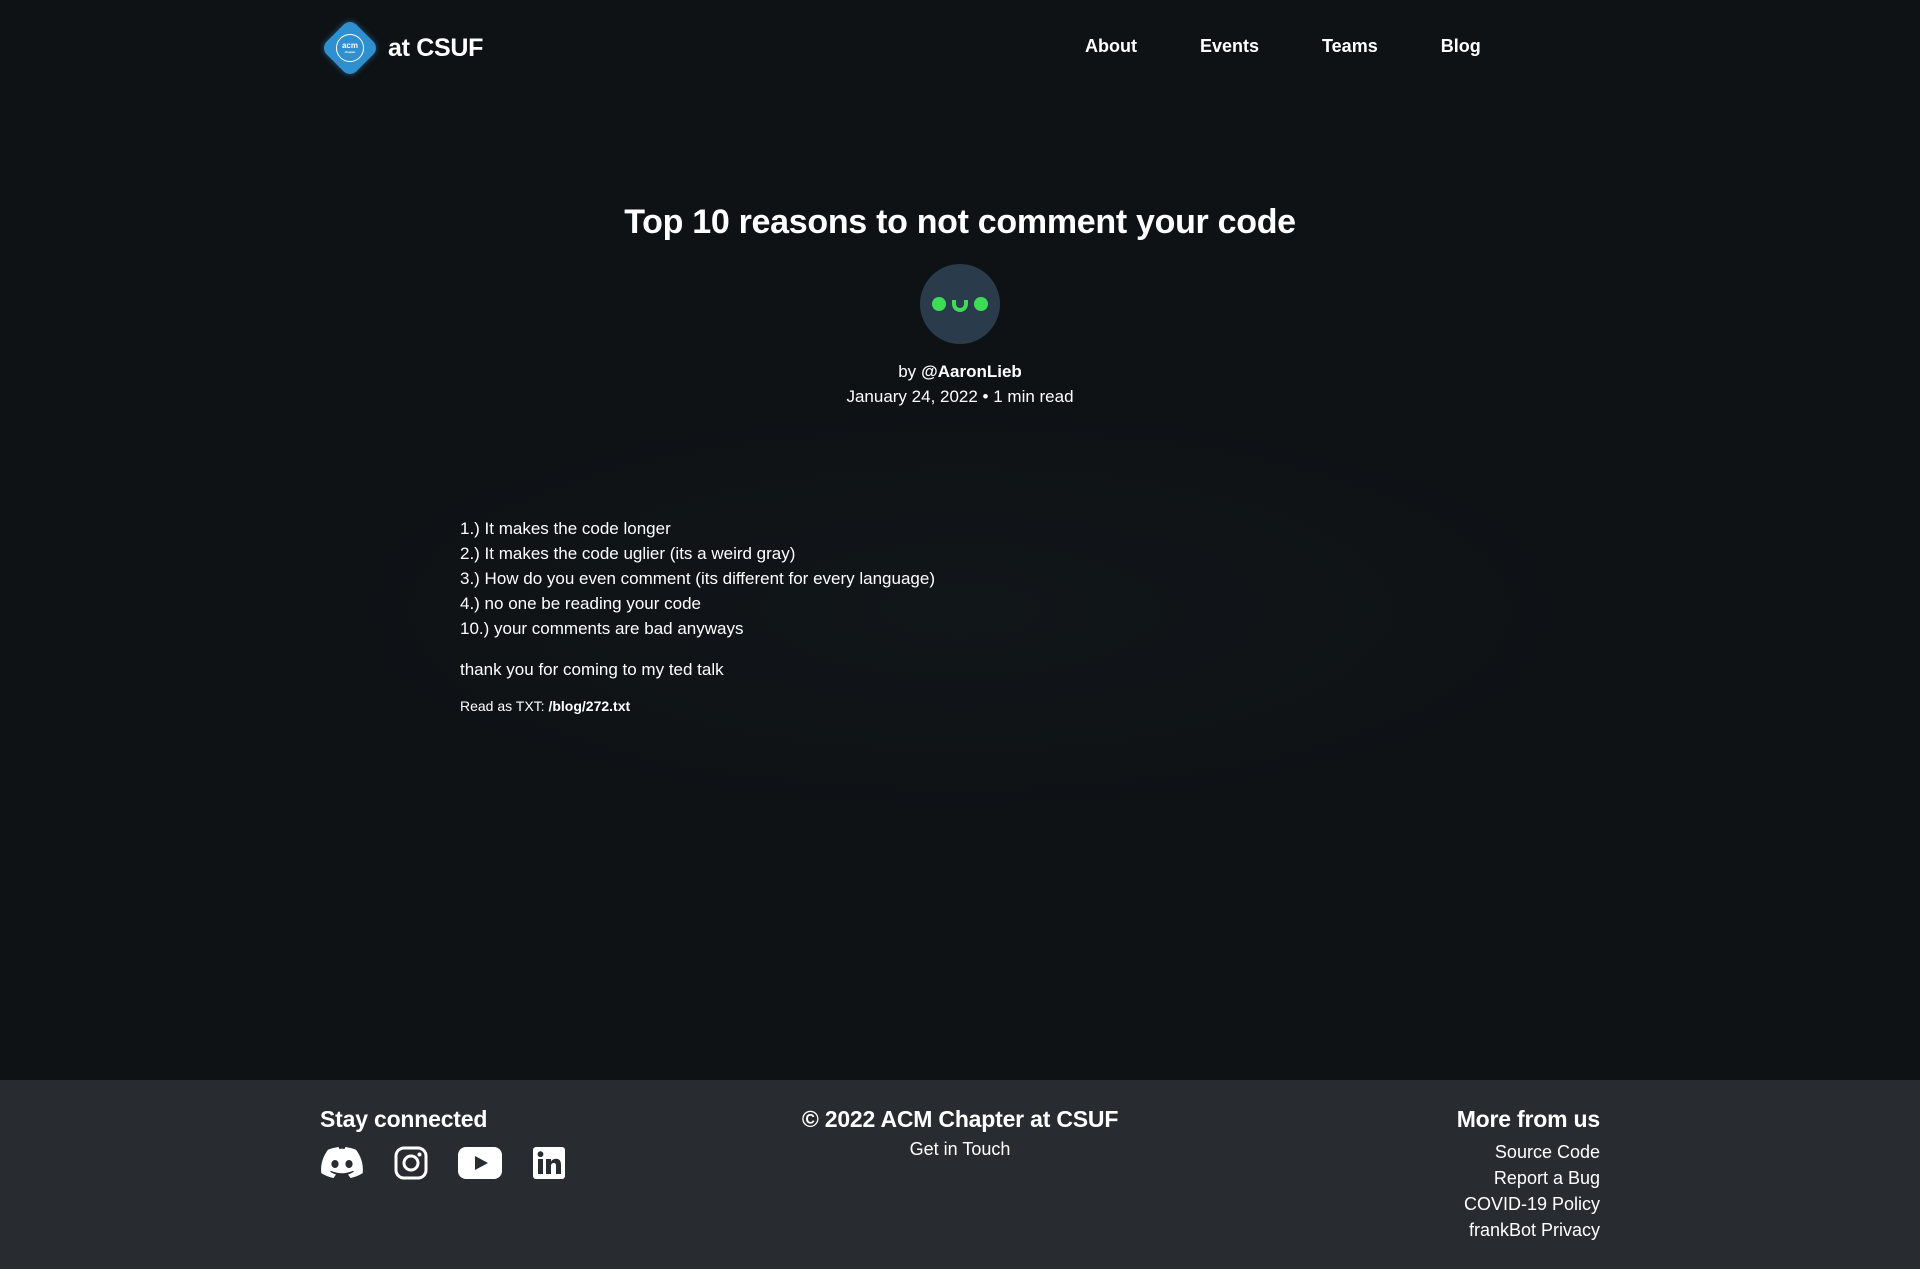  I want to click on post-line: 10.) your comments are bad anyways, so click(602, 628).